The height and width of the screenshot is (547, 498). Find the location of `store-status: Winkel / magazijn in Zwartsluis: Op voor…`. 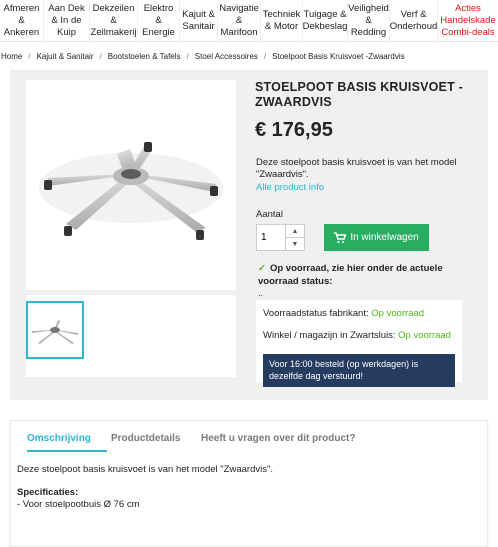

store-status: Winkel / magazijn in Zwartsluis: Op voor… is located at coordinates (357, 335).